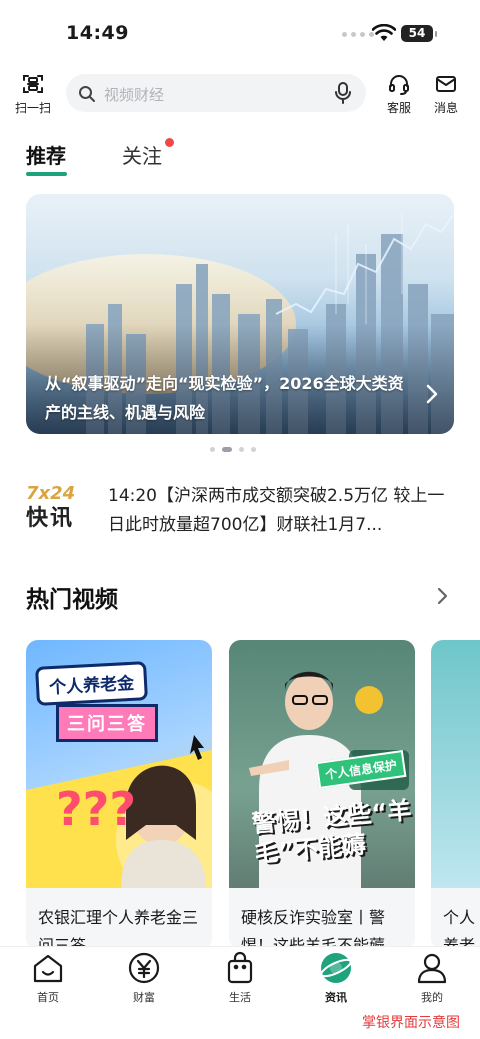 Image resolution: width=480 pixels, height=1039 pixels. I want to click on notification-dot, so click(169, 142).